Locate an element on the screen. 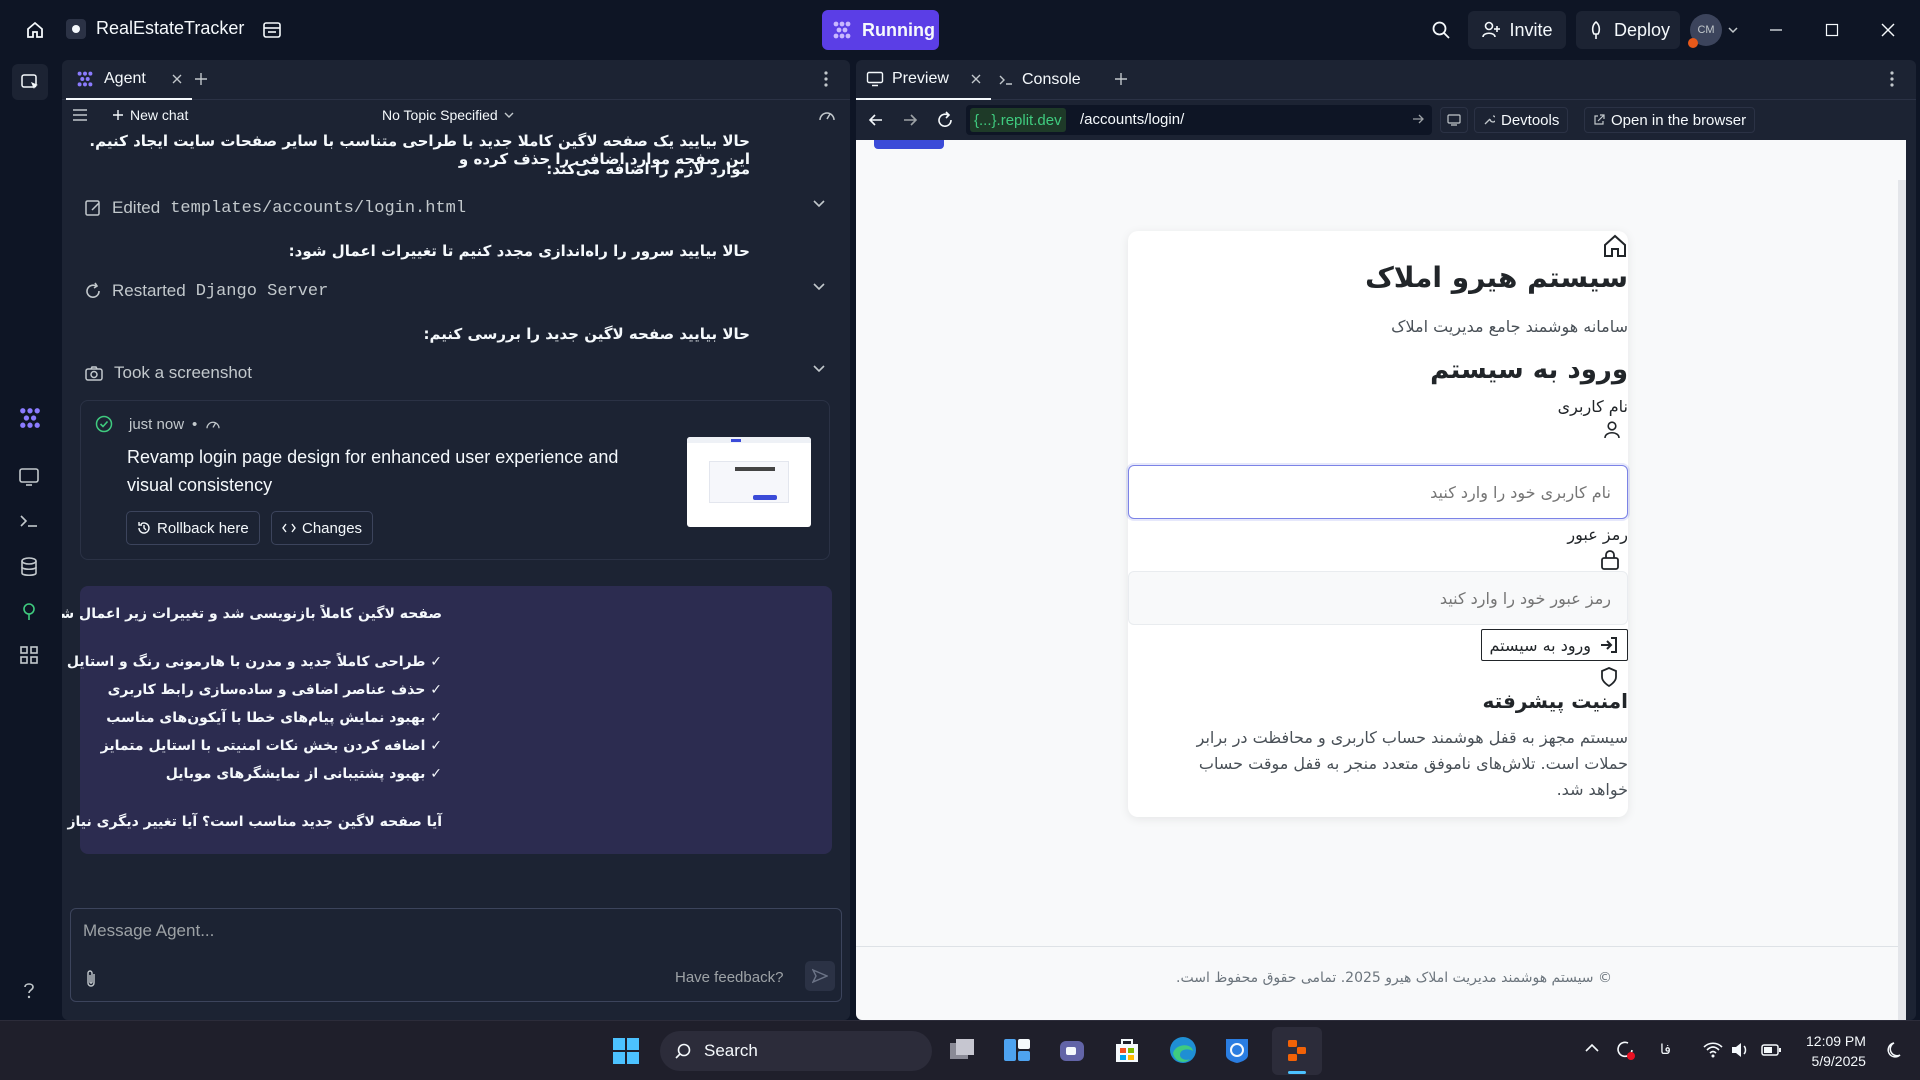 The width and height of the screenshot is (1920, 1080). feedback-link: Have feedback? is located at coordinates (729, 977).